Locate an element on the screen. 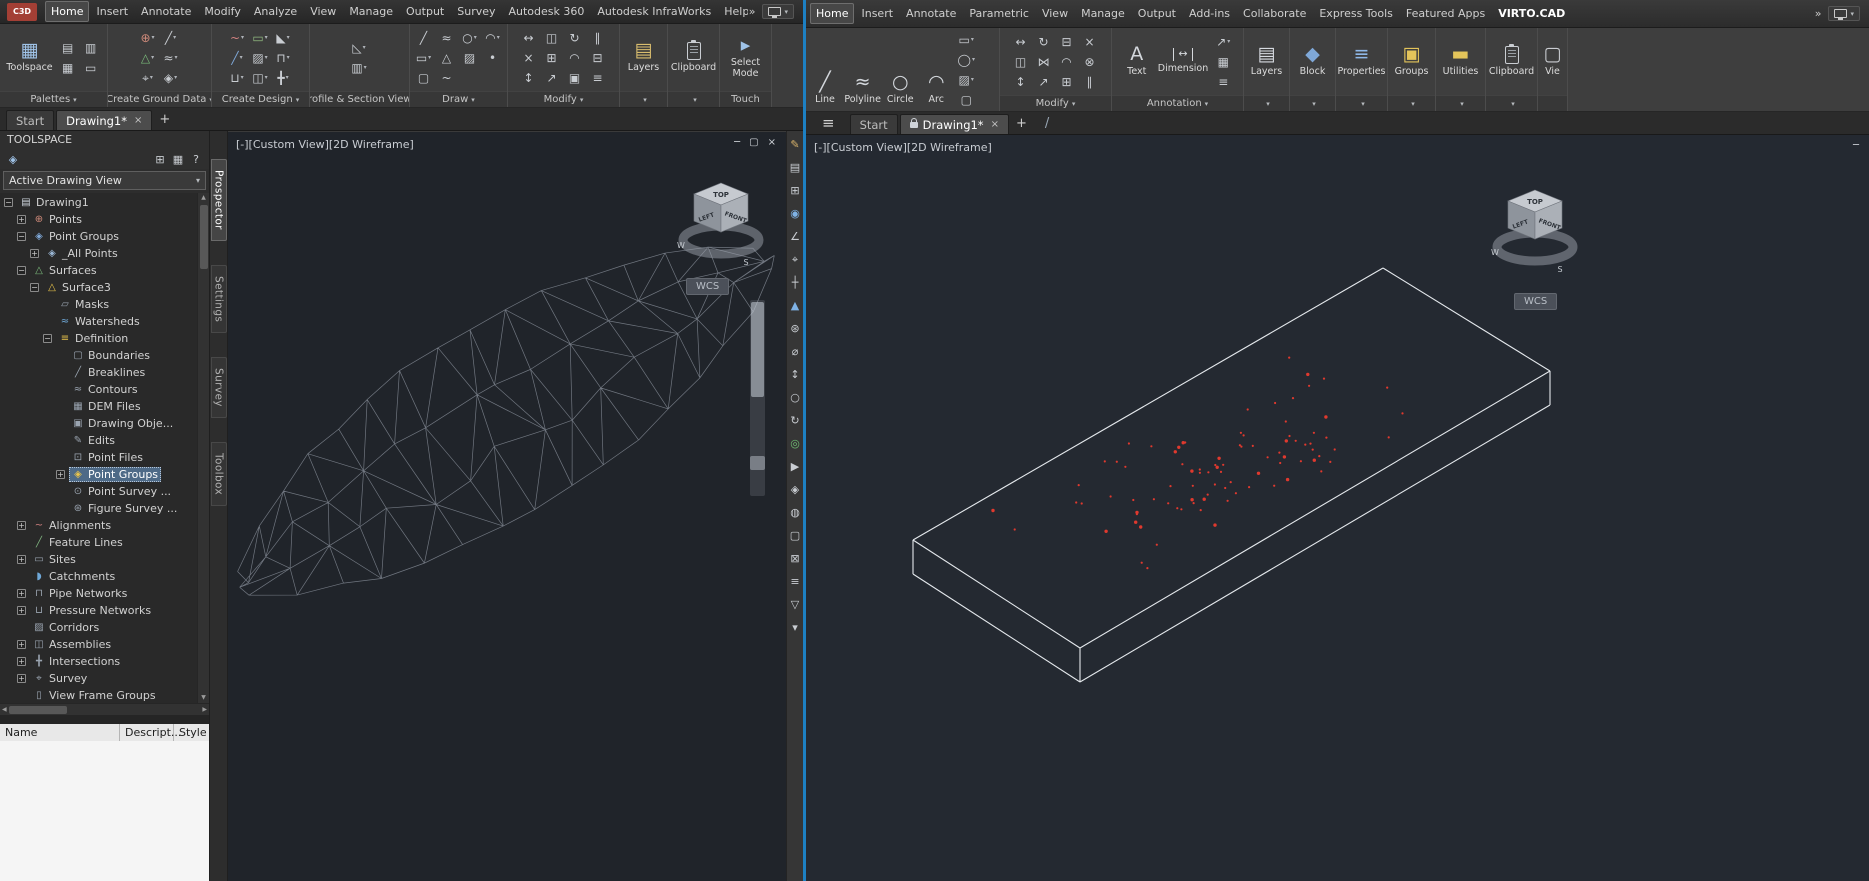  menu-item-insert: Insert is located at coordinates (877, 13).